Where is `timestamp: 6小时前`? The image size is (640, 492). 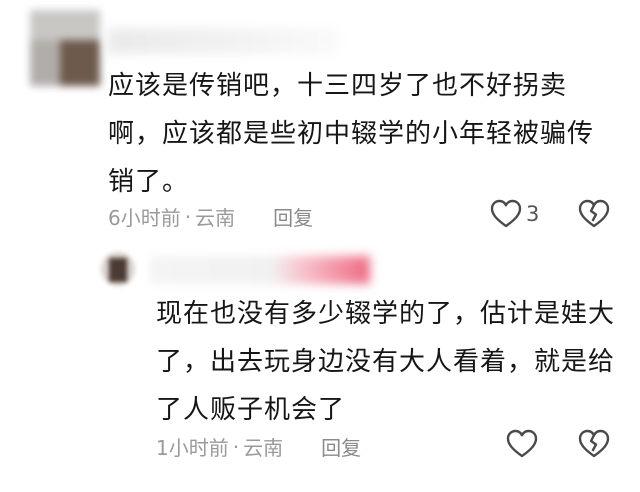
timestamp: 6小时前 is located at coordinates (144, 218).